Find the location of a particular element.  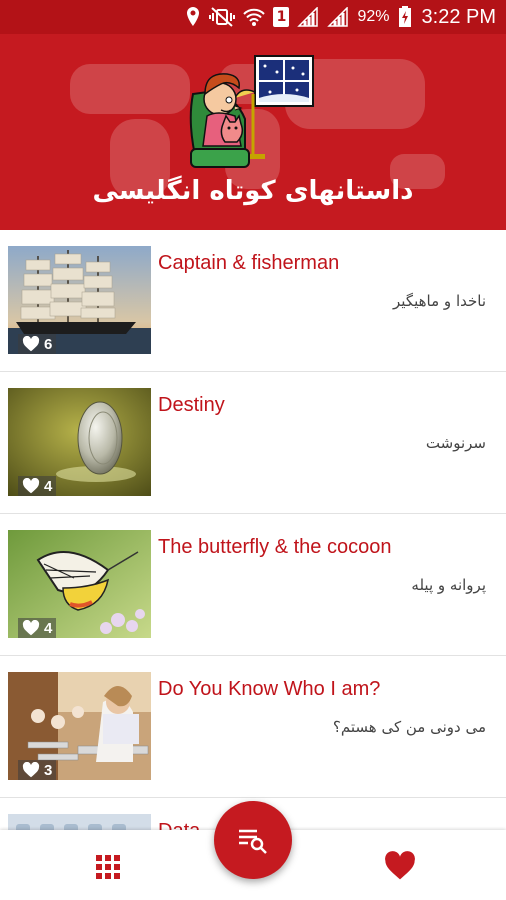

battery-charging-icon is located at coordinates (405, 17).